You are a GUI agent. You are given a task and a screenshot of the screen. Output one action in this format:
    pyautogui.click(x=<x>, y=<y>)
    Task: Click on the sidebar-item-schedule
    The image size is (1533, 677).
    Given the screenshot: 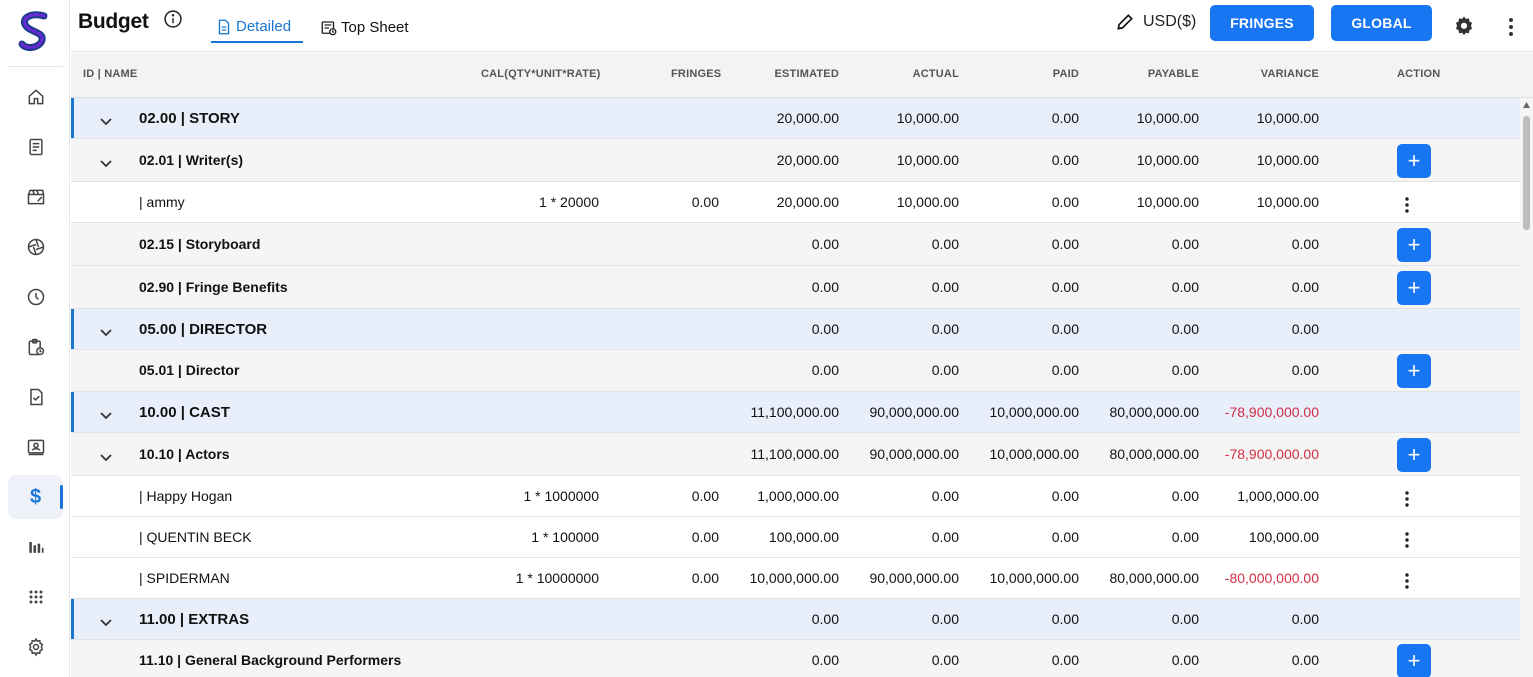 What is the action you would take?
    pyautogui.click(x=35, y=297)
    